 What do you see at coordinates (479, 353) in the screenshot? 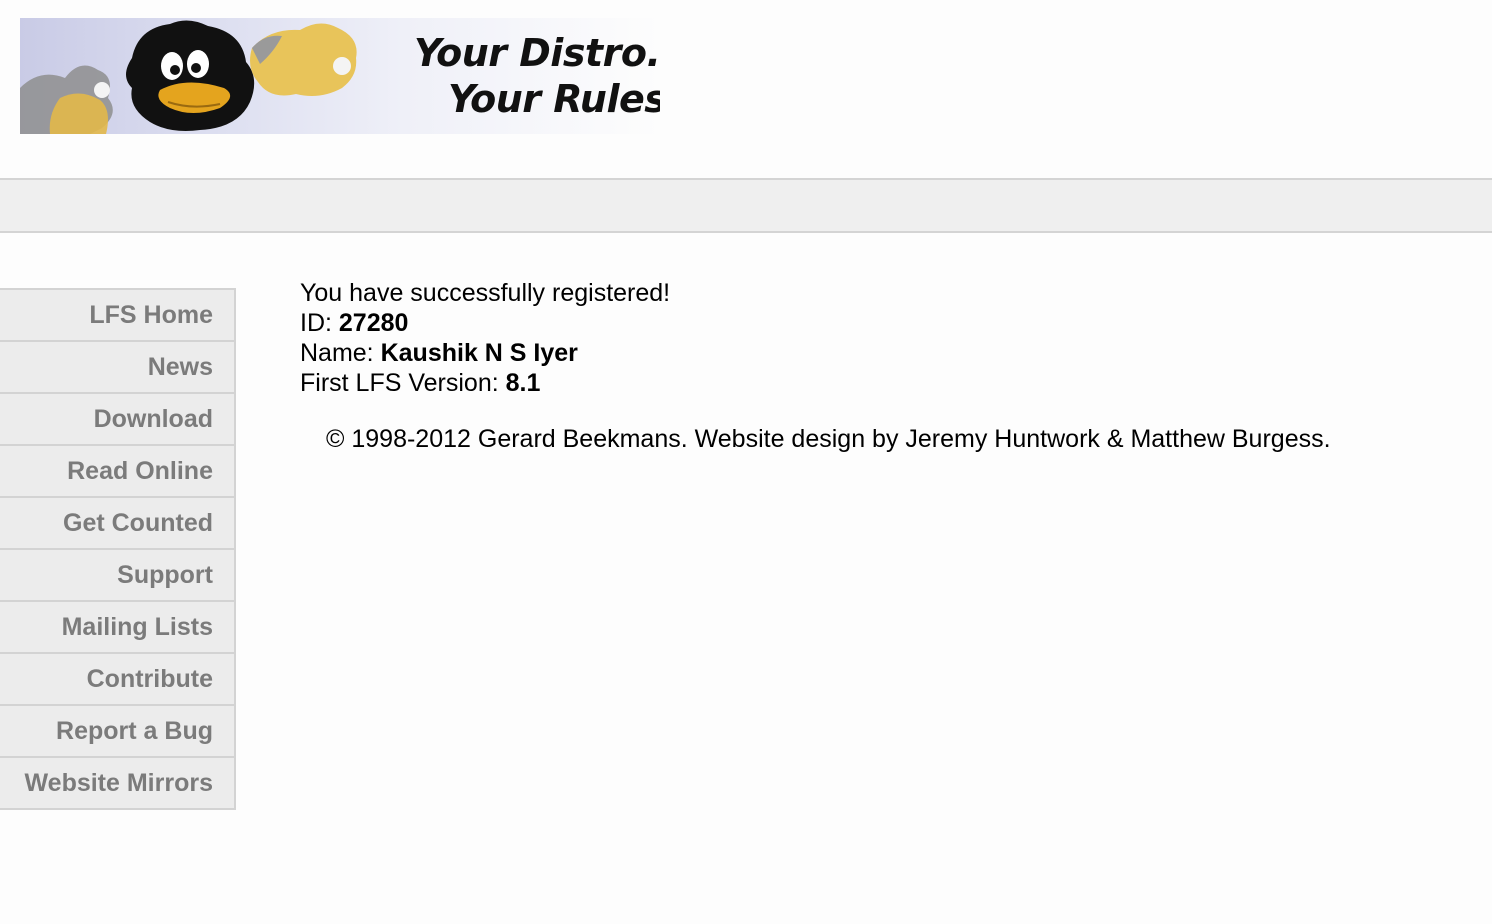
I see `name-value: Kaushik N S Iyer` at bounding box center [479, 353].